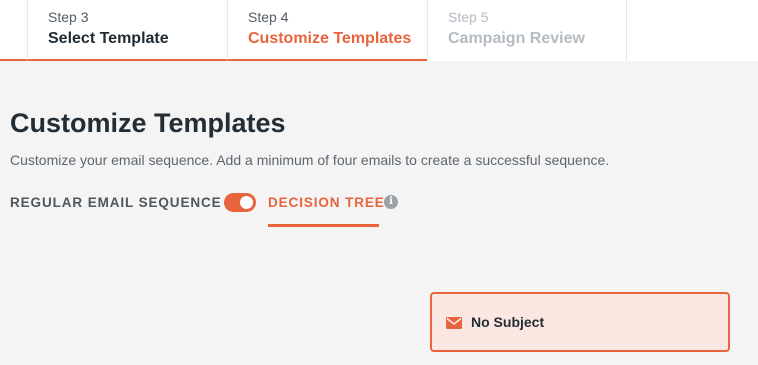 The image size is (758, 365). I want to click on decision-tree-label: DECISION TREE, so click(326, 202).